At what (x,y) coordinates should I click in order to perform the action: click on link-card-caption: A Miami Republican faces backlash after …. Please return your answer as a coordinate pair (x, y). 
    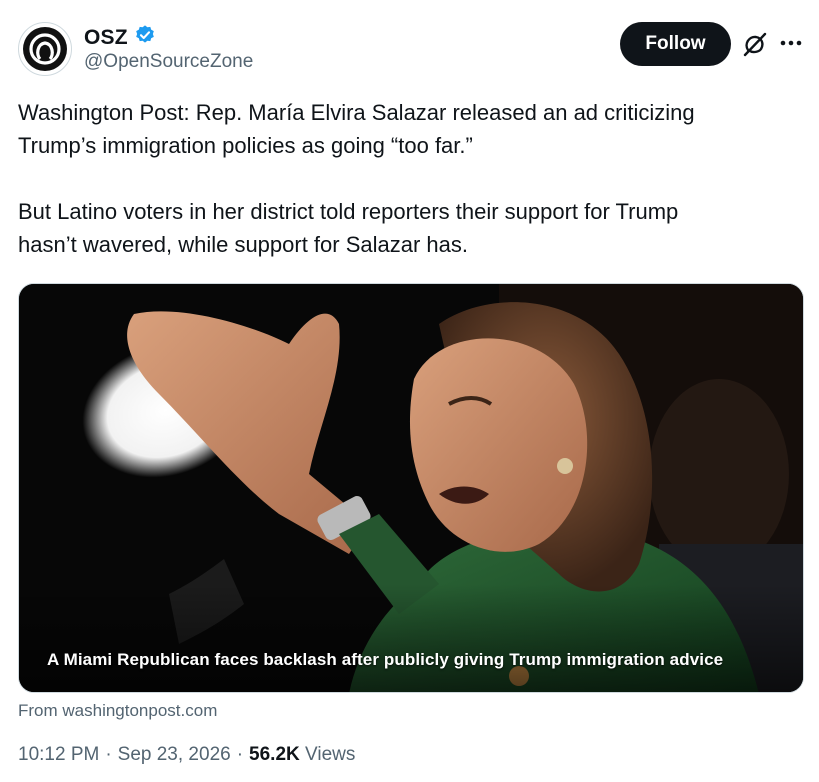
    Looking at the image, I should click on (385, 660).